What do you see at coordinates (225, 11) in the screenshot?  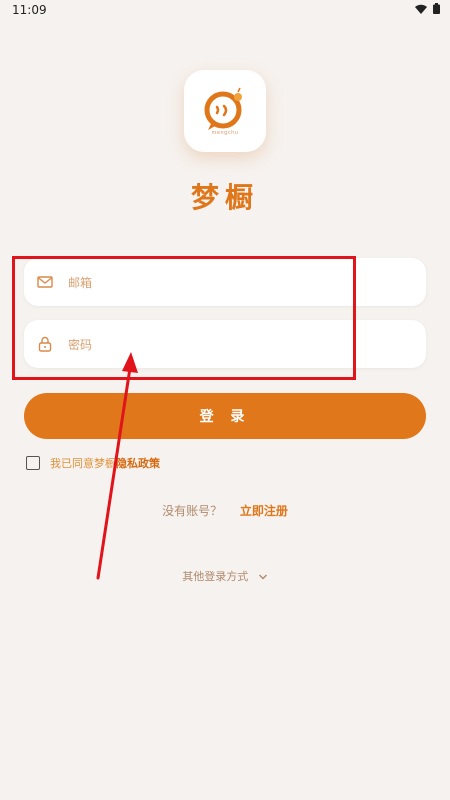 I see `status-bar: 11:09` at bounding box center [225, 11].